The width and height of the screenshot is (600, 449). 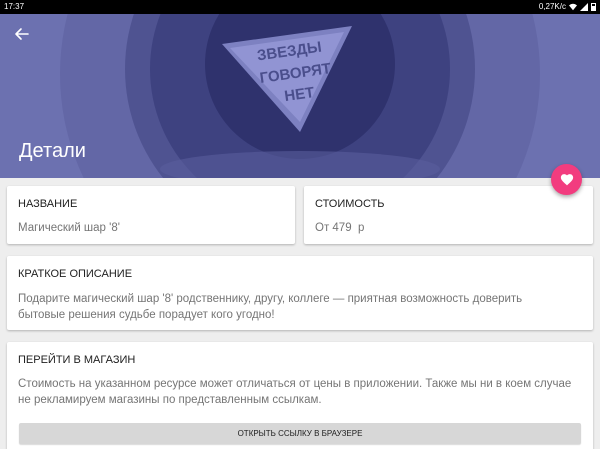 What do you see at coordinates (69, 228) in the screenshot?
I see `name-value: Магический шар '8'` at bounding box center [69, 228].